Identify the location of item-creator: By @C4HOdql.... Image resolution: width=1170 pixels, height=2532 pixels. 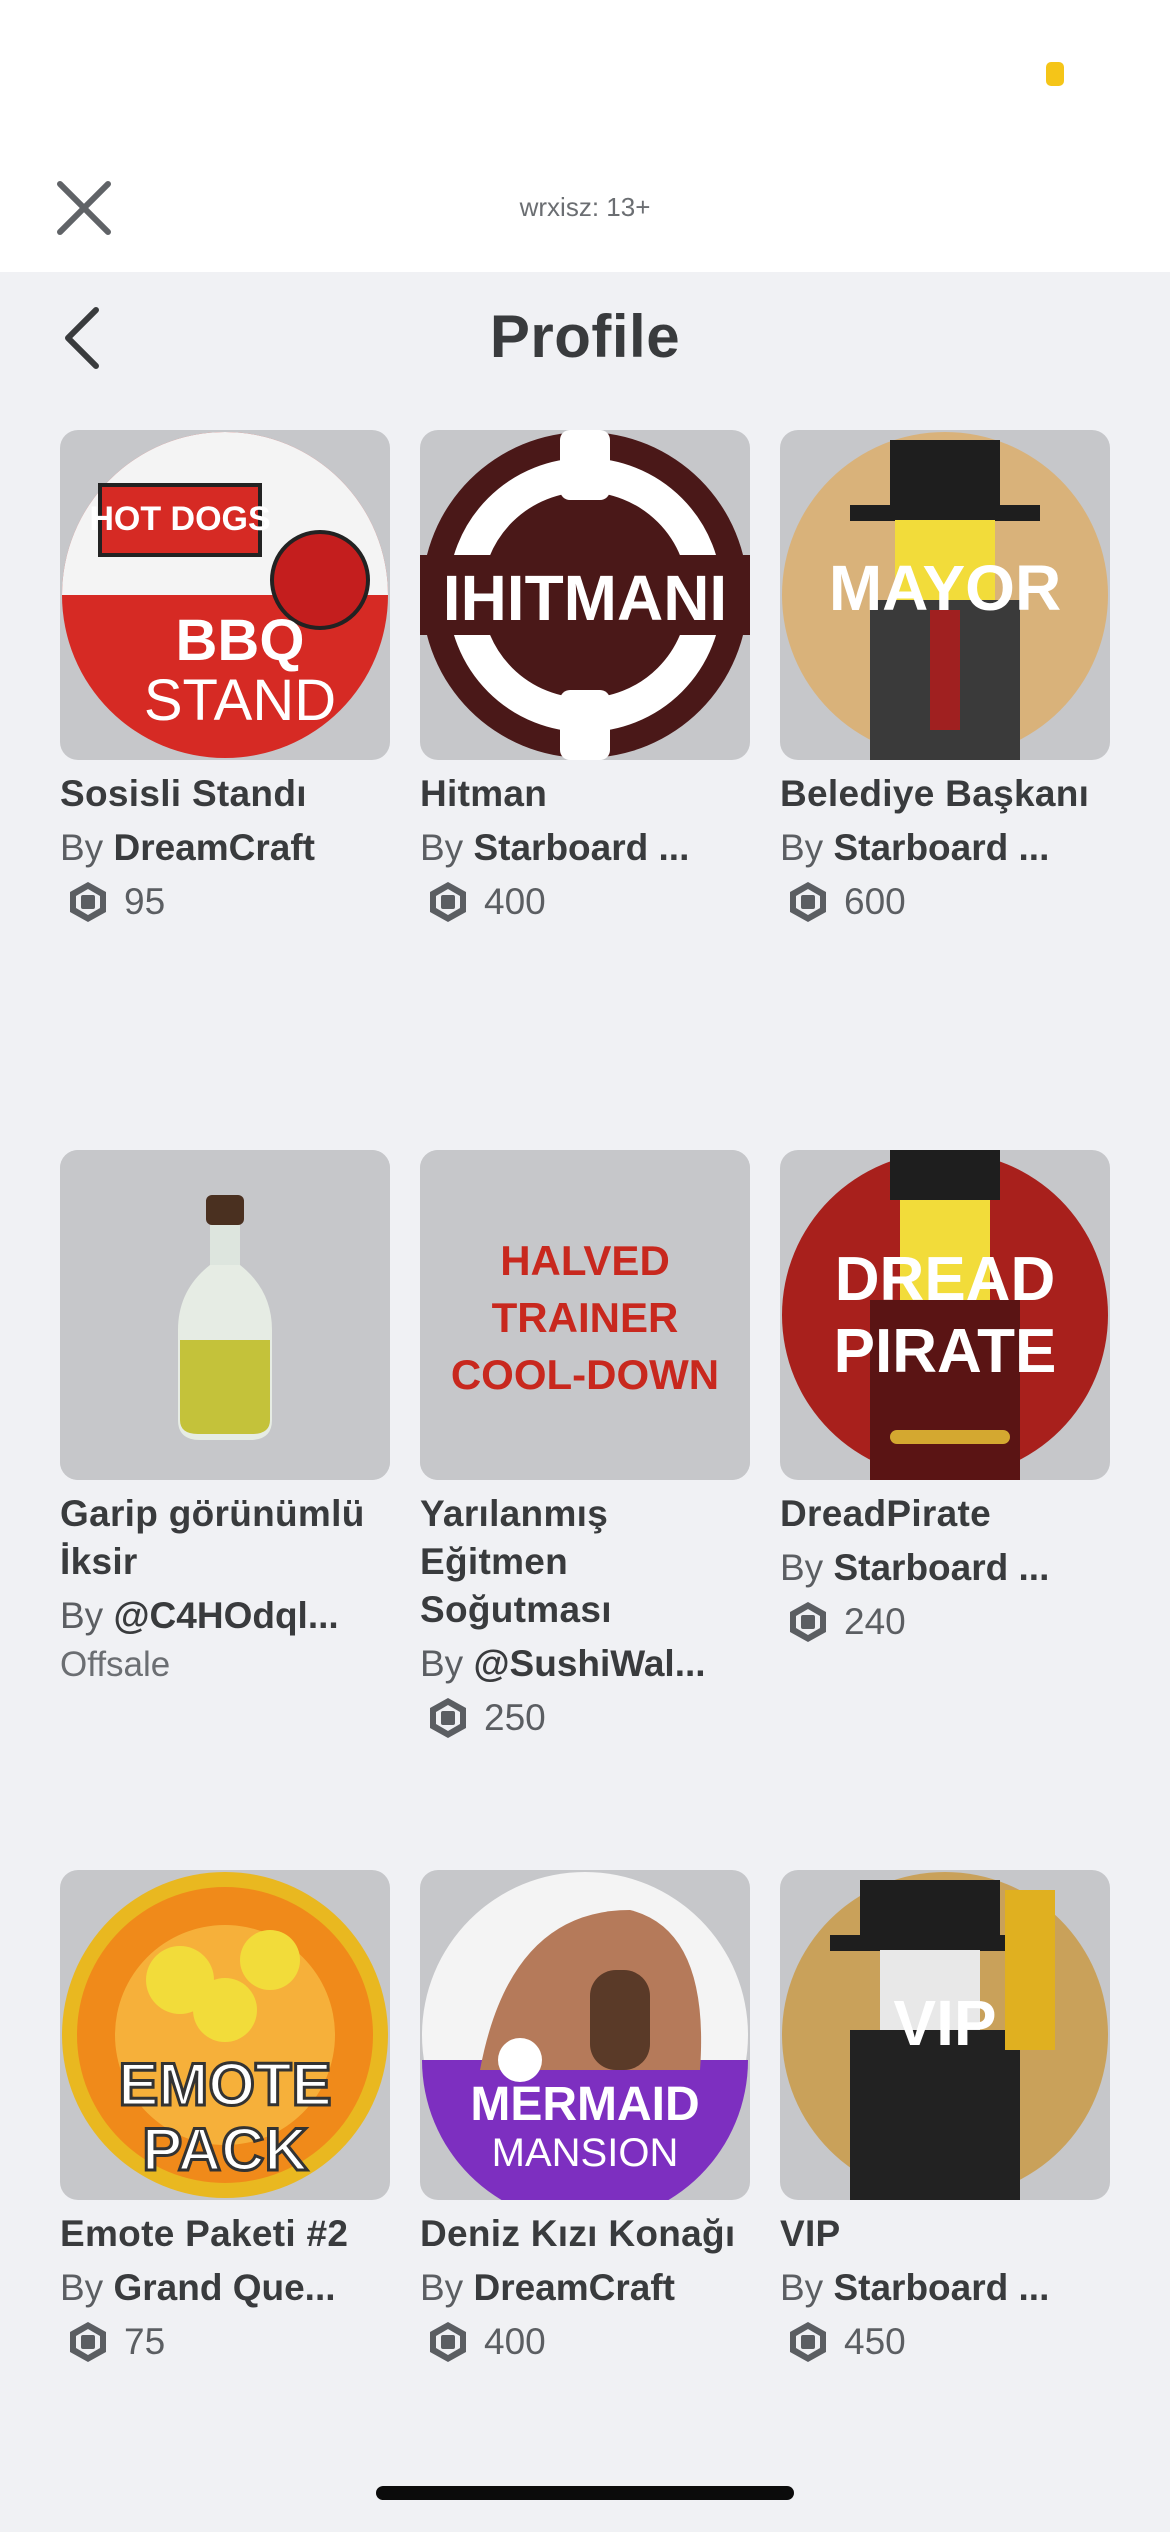
(225, 1616).